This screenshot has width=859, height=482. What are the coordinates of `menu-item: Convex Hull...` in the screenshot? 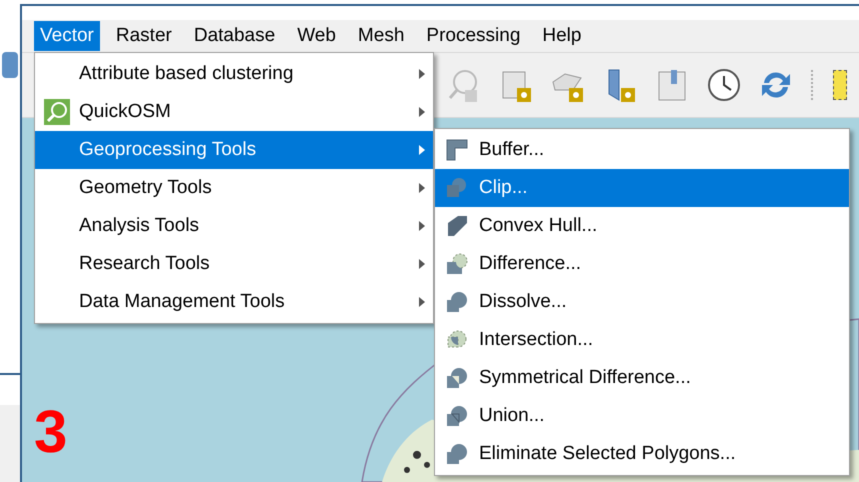 It's located at (642, 226).